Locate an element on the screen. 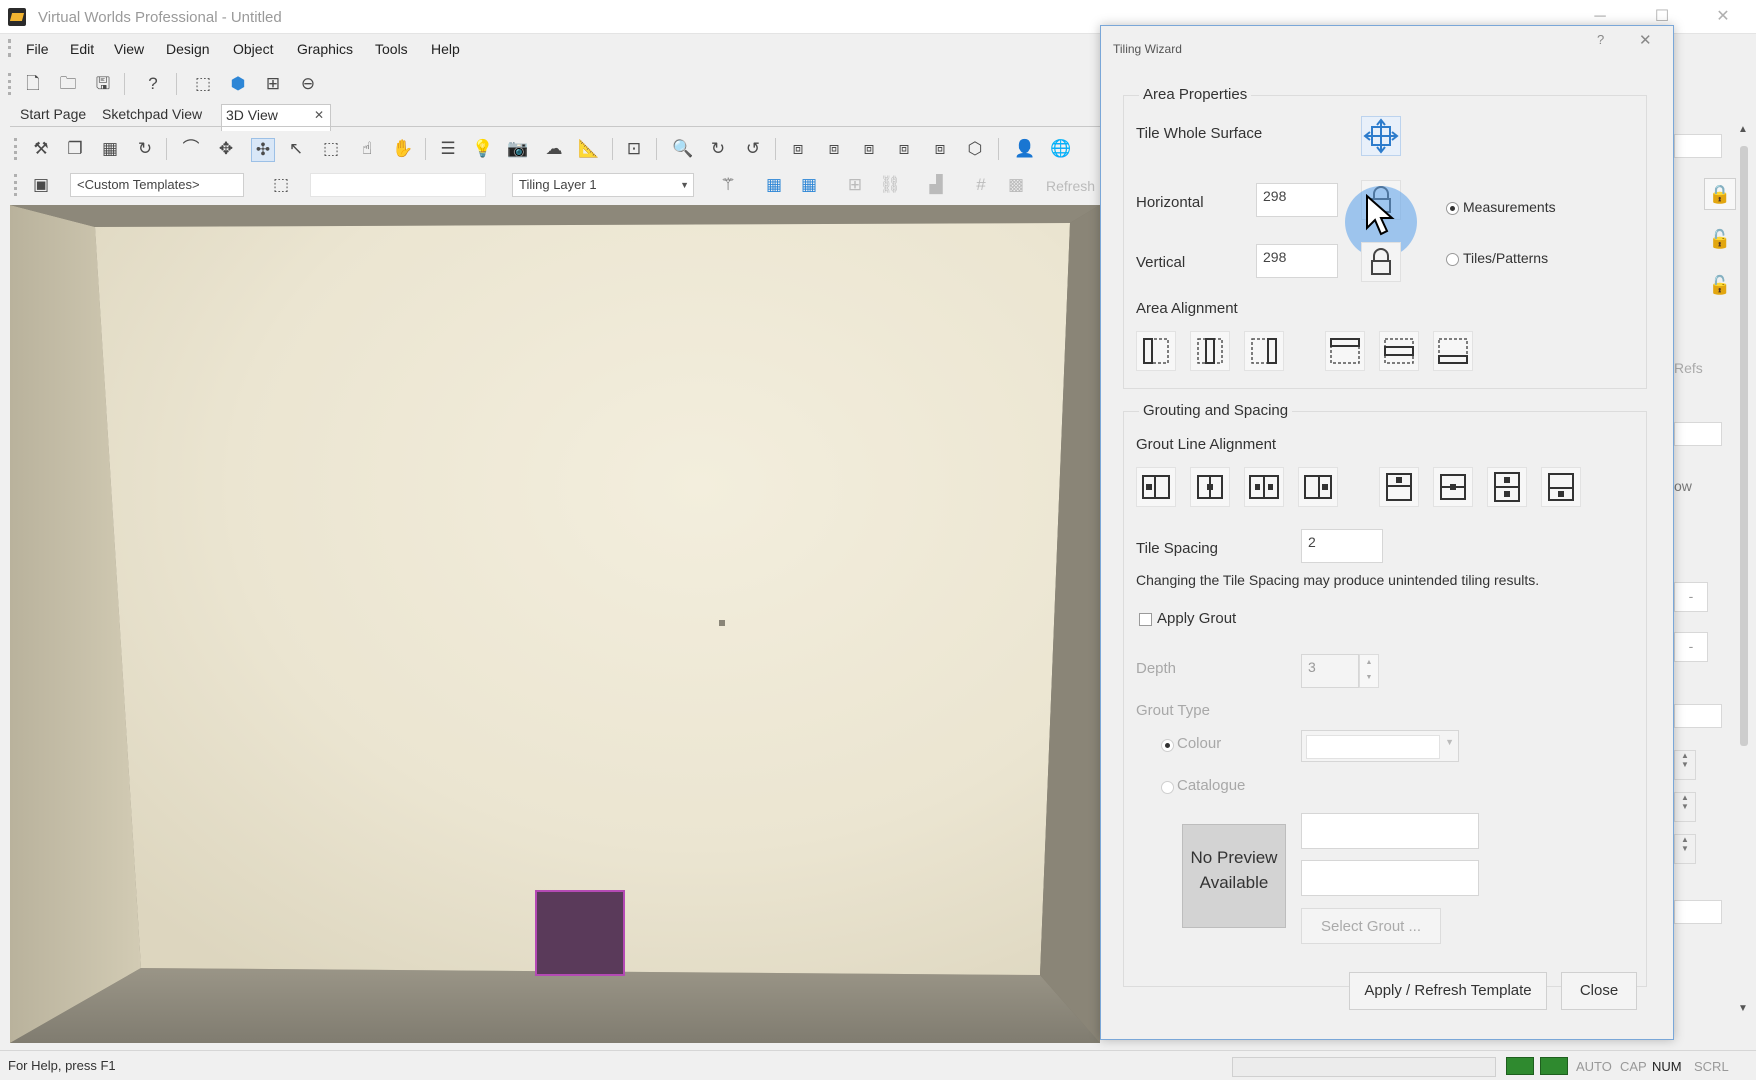 The image size is (1756, 1080). tiling-layer-combo: Tiling Layer 1 ▼ is located at coordinates (603, 185).